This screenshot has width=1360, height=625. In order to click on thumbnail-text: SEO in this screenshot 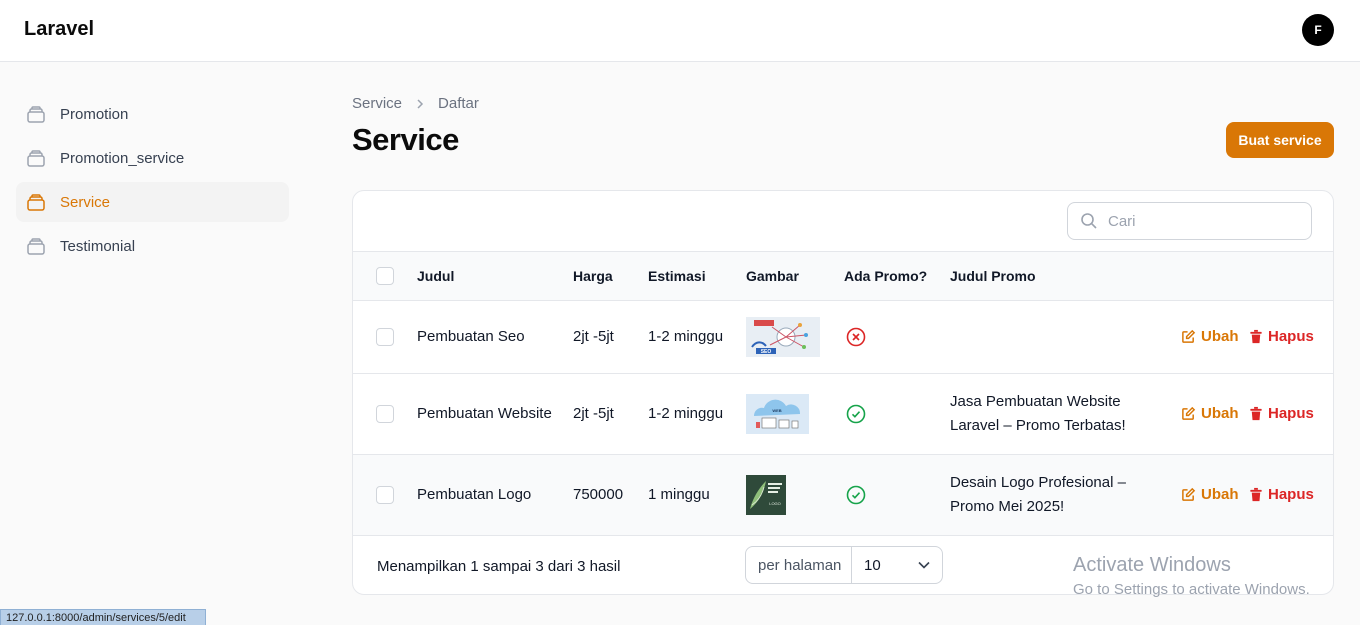, I will do `click(766, 352)`.